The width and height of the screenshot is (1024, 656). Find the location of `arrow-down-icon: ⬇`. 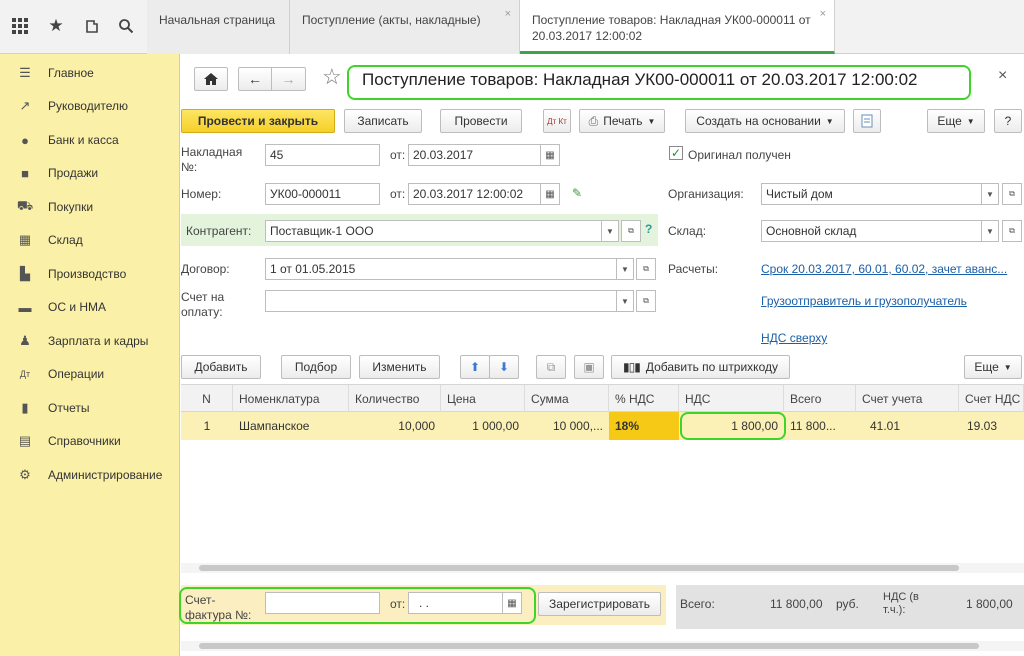

arrow-down-icon: ⬇ is located at coordinates (504, 367).